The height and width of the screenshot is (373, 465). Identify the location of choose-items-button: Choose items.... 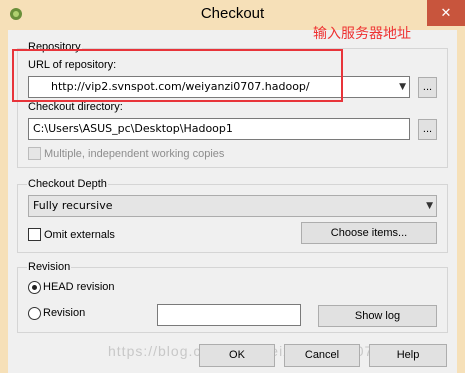
(369, 233).